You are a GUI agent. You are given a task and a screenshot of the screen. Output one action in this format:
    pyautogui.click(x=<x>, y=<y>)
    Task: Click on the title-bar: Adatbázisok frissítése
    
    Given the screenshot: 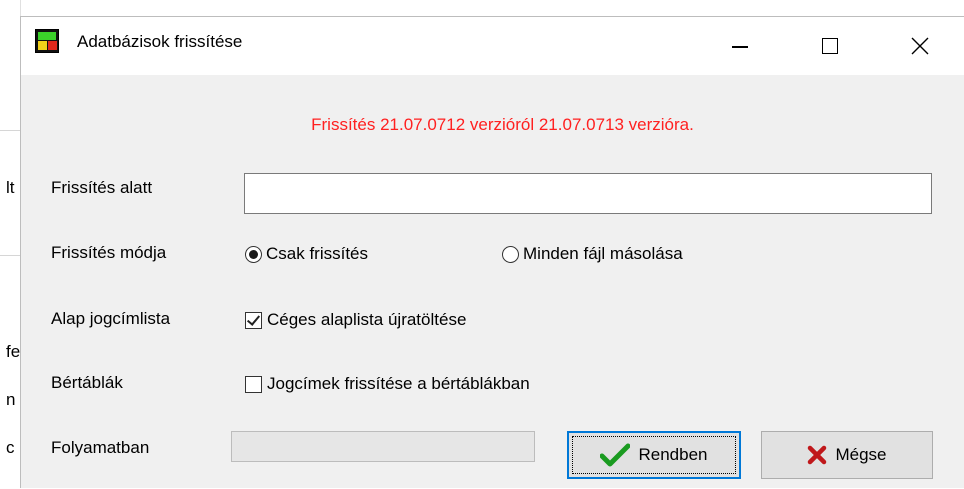 What is the action you would take?
    pyautogui.click(x=492, y=46)
    